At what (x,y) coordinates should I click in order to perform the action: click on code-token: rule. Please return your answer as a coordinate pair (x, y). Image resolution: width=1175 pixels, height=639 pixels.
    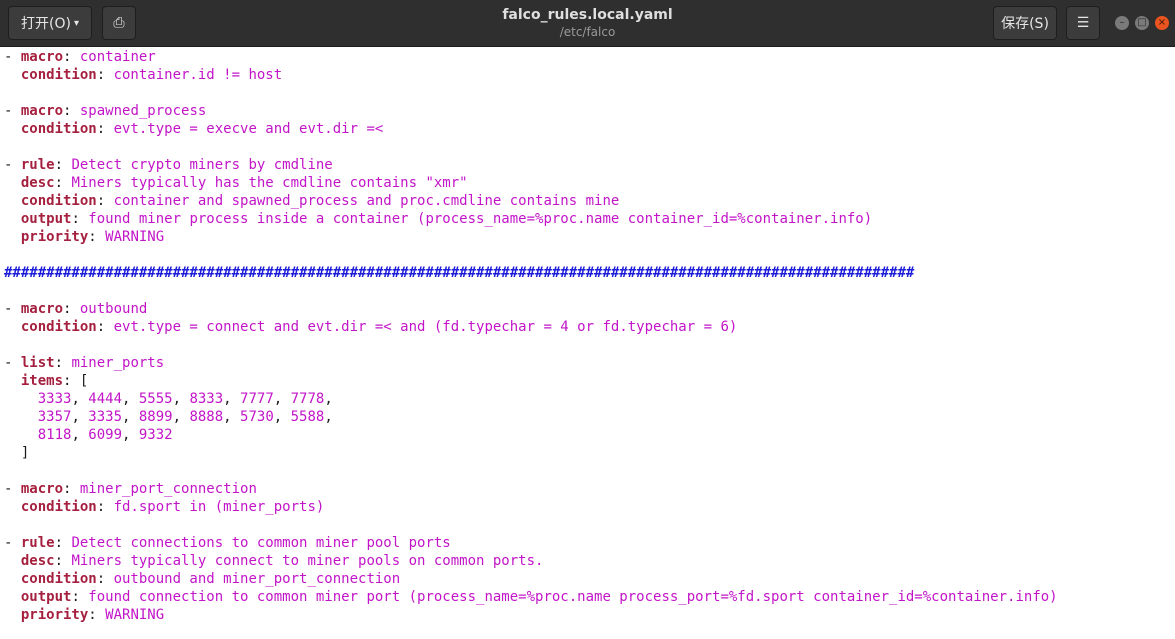
    Looking at the image, I should click on (37, 165).